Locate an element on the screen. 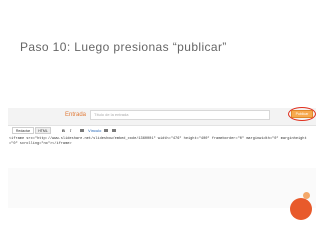 The image size is (320, 240). tab-compose: Redactar is located at coordinates (23, 130).